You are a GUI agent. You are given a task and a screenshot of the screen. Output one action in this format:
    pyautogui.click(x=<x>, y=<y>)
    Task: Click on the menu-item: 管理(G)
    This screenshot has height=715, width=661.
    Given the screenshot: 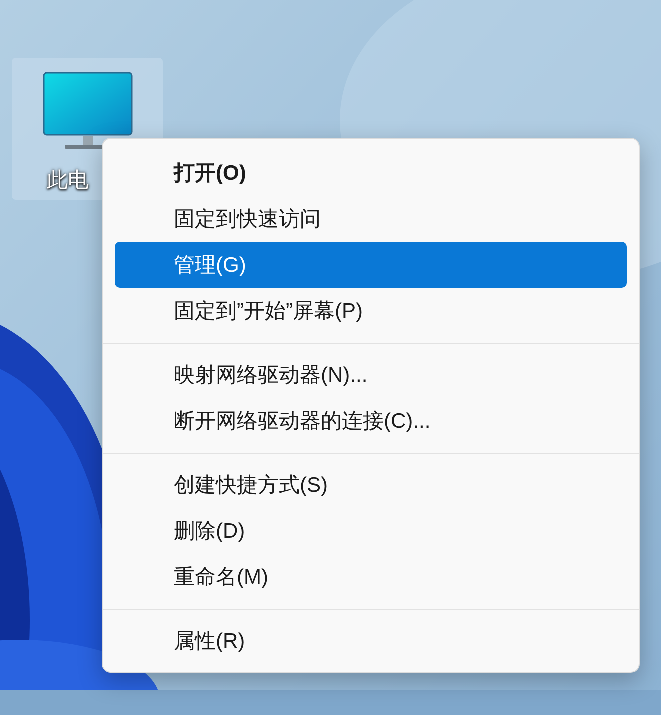 What is the action you would take?
    pyautogui.click(x=371, y=265)
    